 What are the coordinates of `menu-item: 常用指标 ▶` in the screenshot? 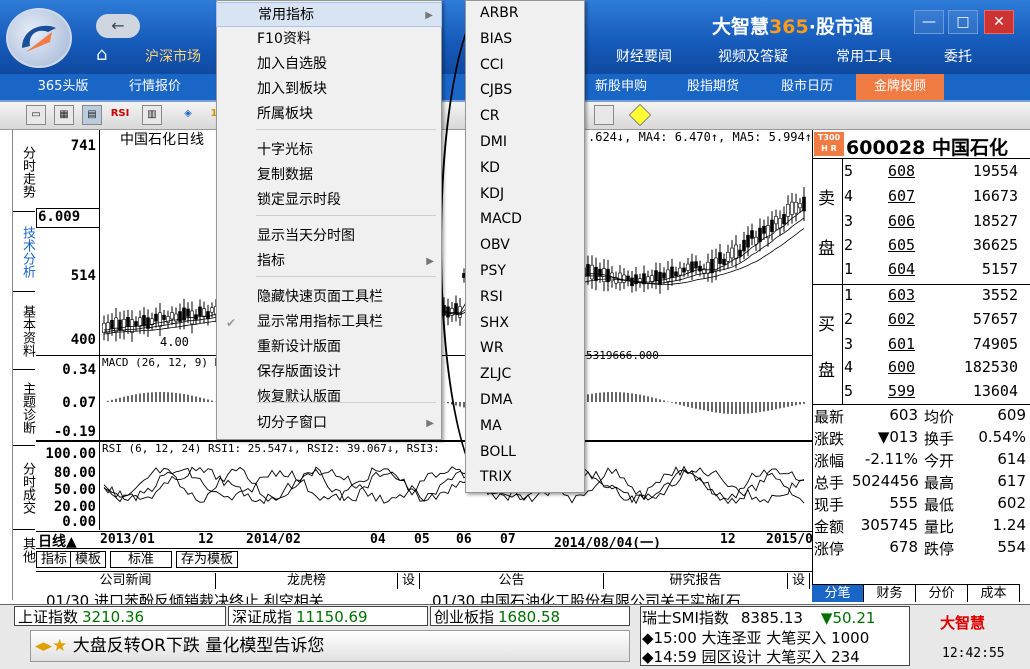 It's located at (329, 14).